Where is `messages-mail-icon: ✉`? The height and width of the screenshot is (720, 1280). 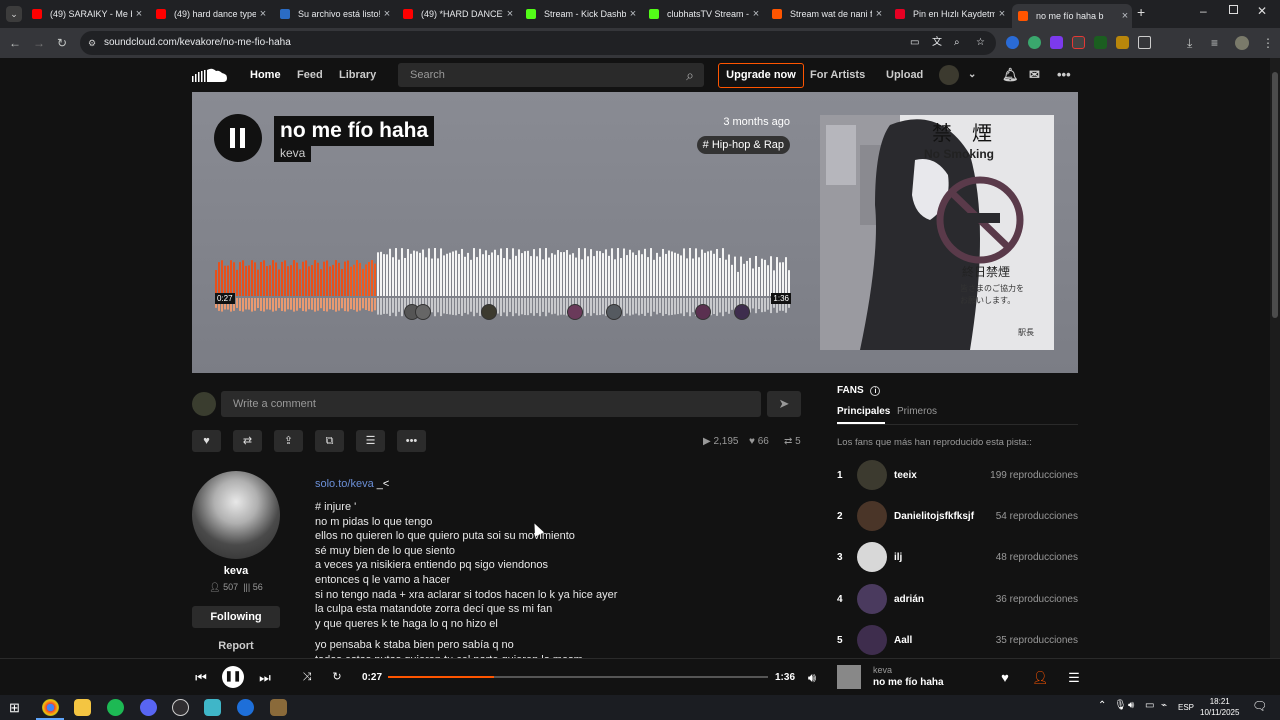 messages-mail-icon: ✉ is located at coordinates (1034, 75).